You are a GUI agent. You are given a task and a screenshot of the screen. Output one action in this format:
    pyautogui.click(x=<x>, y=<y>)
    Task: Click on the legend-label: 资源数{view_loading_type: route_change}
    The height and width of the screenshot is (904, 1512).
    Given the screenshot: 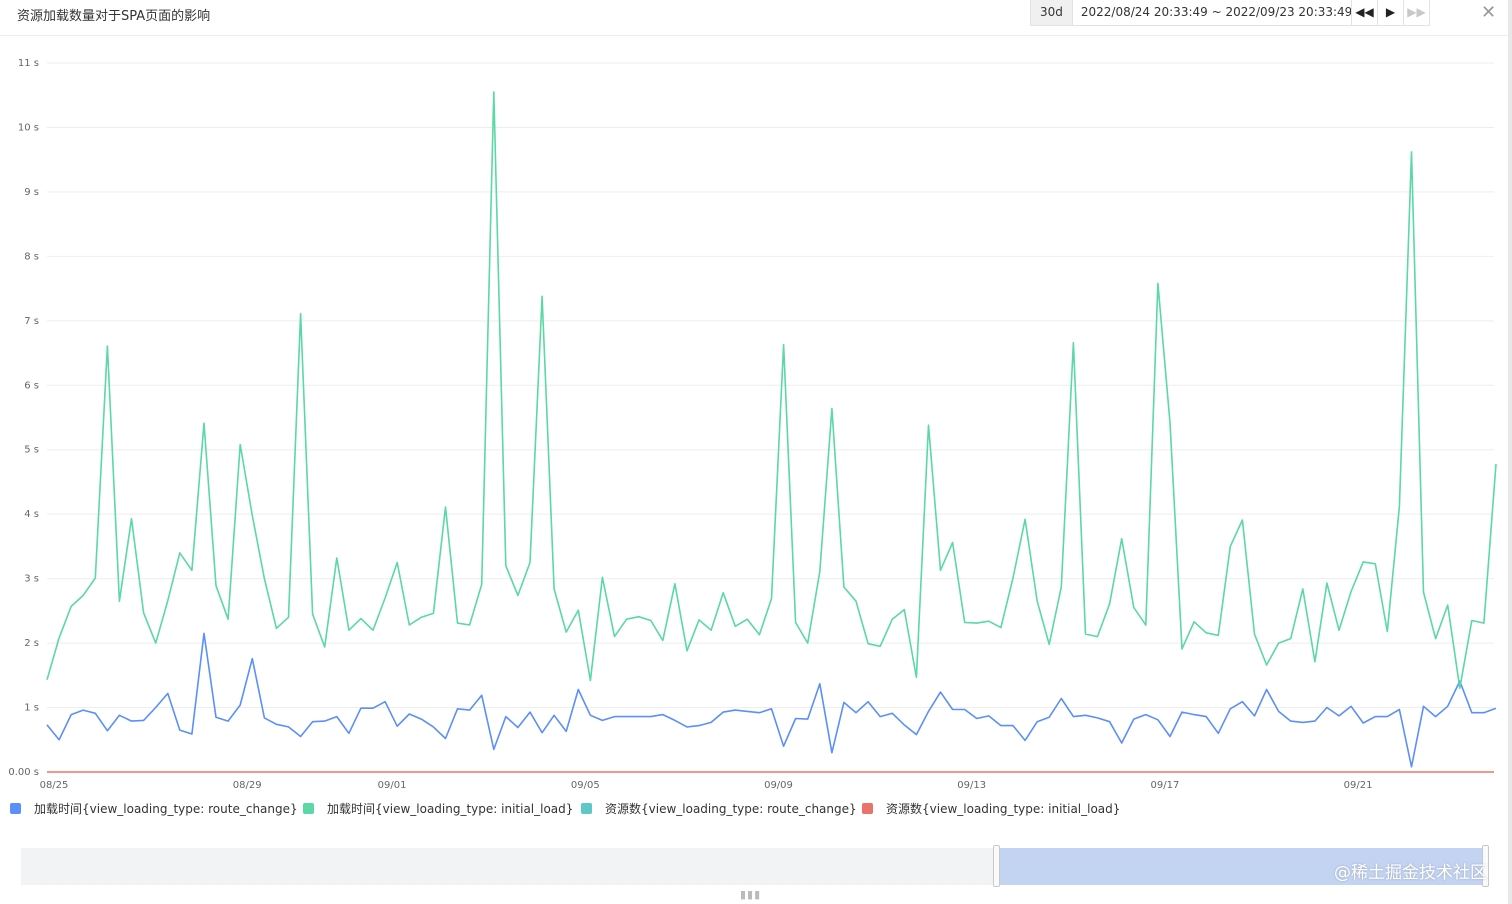 What is the action you would take?
    pyautogui.click(x=731, y=809)
    